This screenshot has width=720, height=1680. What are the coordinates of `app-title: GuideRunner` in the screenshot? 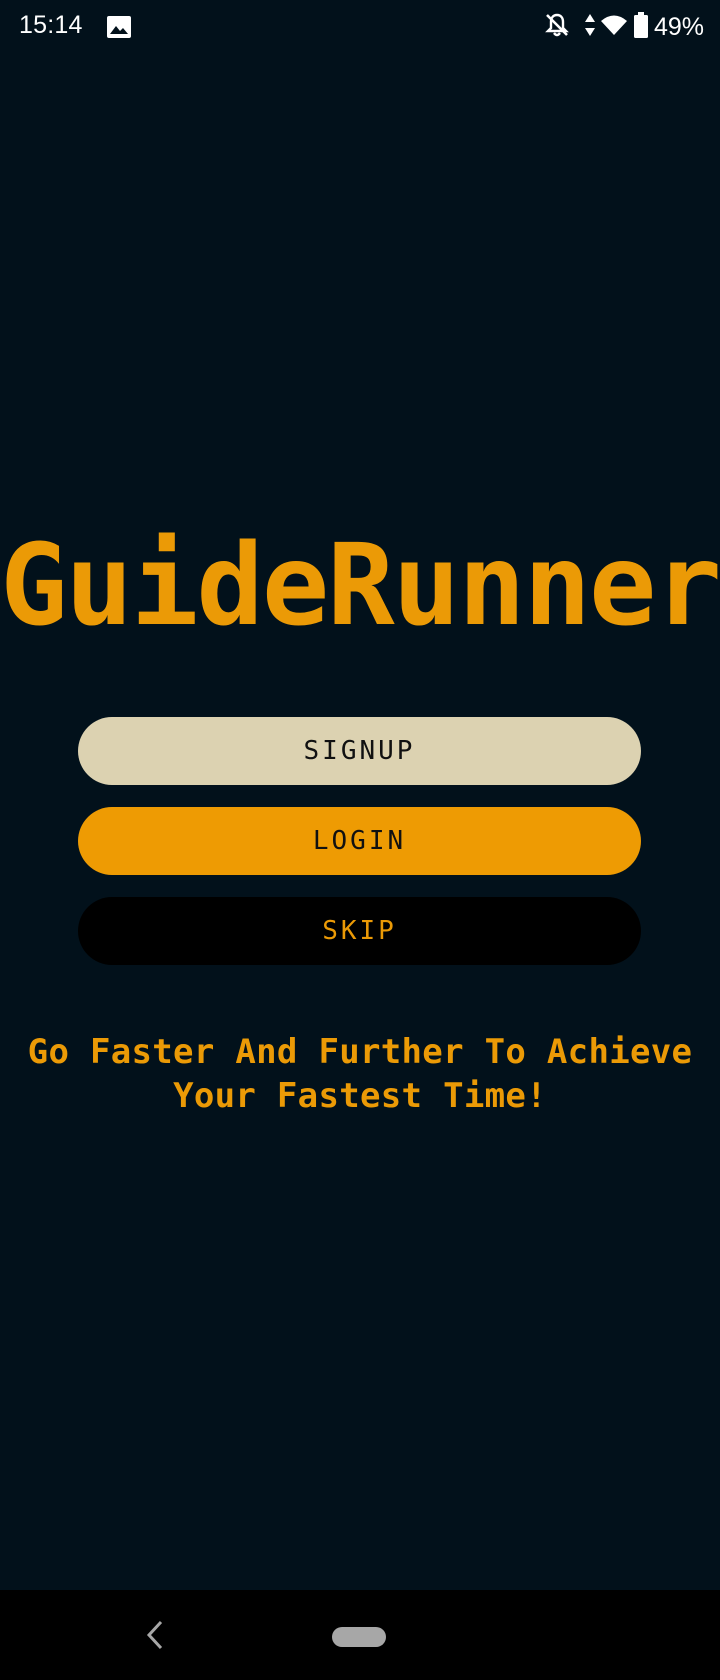 It's located at (360, 586).